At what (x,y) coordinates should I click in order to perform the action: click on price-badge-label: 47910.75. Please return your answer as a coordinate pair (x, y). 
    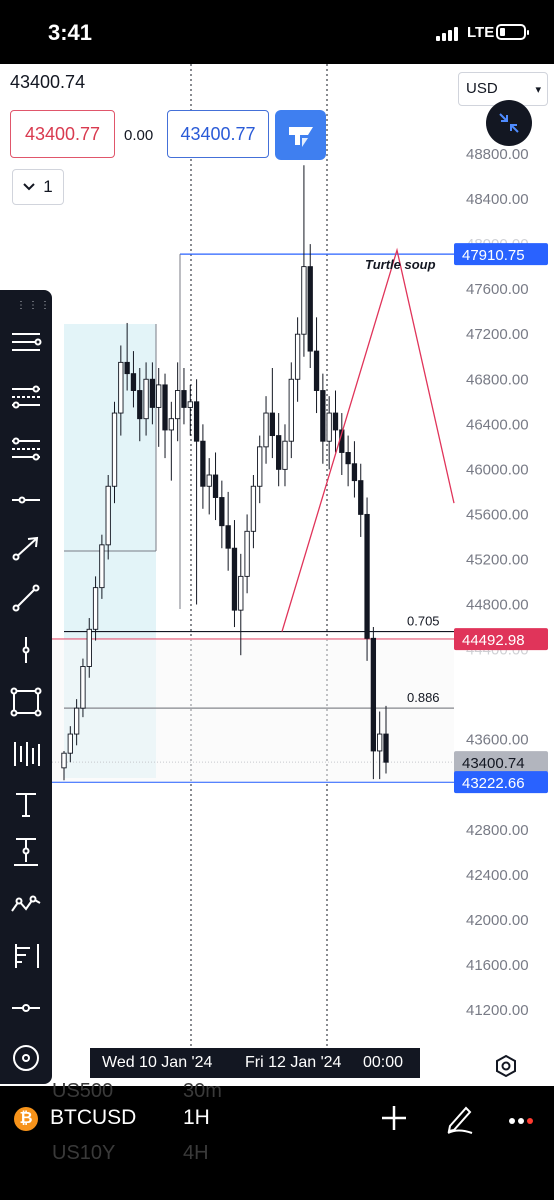
    Looking at the image, I should click on (493, 255).